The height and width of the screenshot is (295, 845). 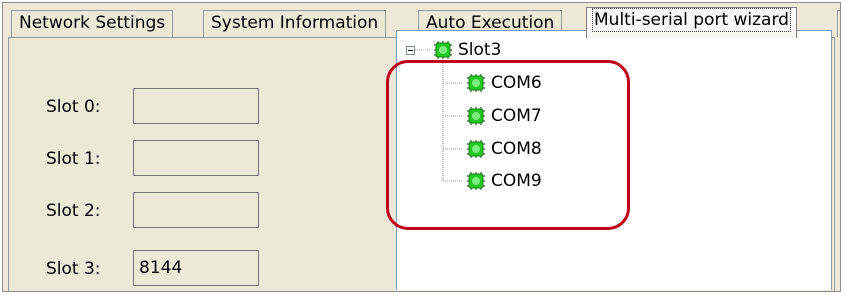 What do you see at coordinates (196, 158) in the screenshot?
I see `slot-1-field` at bounding box center [196, 158].